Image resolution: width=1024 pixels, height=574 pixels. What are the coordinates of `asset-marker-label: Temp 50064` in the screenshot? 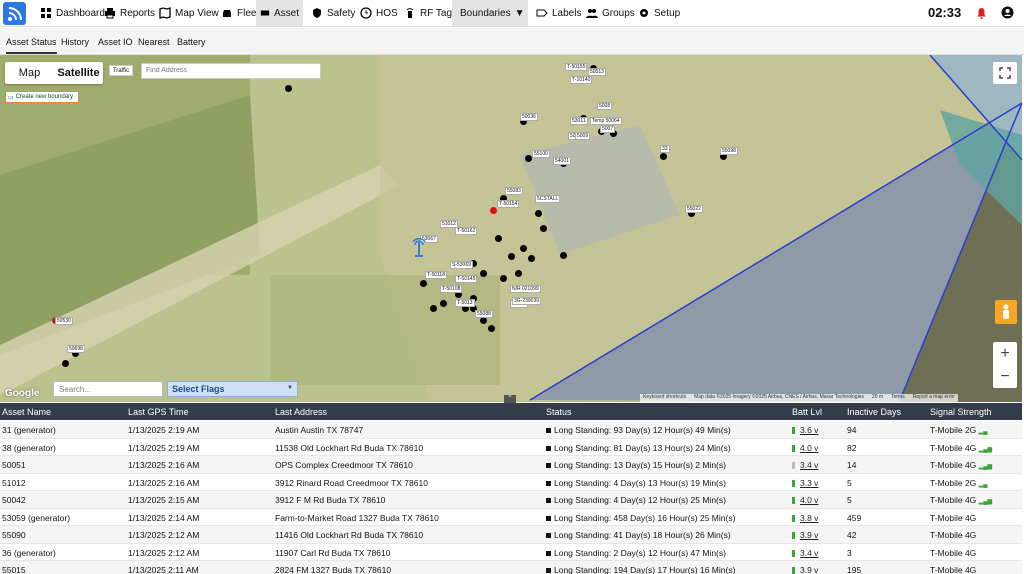 It's located at (606, 121).